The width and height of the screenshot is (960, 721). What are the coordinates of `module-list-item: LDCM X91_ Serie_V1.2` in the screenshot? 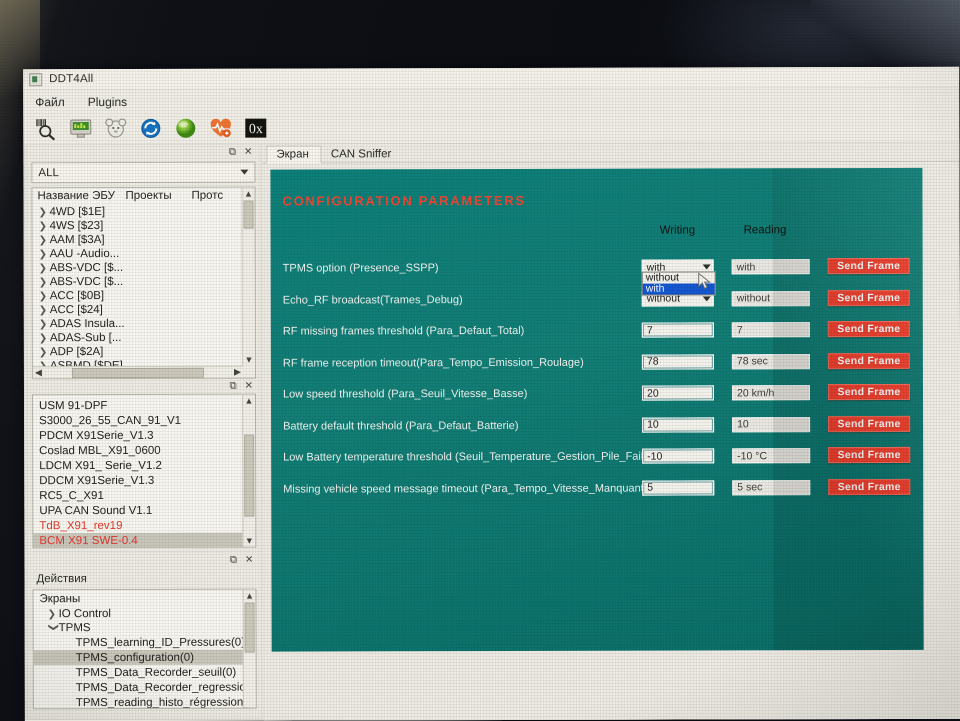 It's located at (144, 466).